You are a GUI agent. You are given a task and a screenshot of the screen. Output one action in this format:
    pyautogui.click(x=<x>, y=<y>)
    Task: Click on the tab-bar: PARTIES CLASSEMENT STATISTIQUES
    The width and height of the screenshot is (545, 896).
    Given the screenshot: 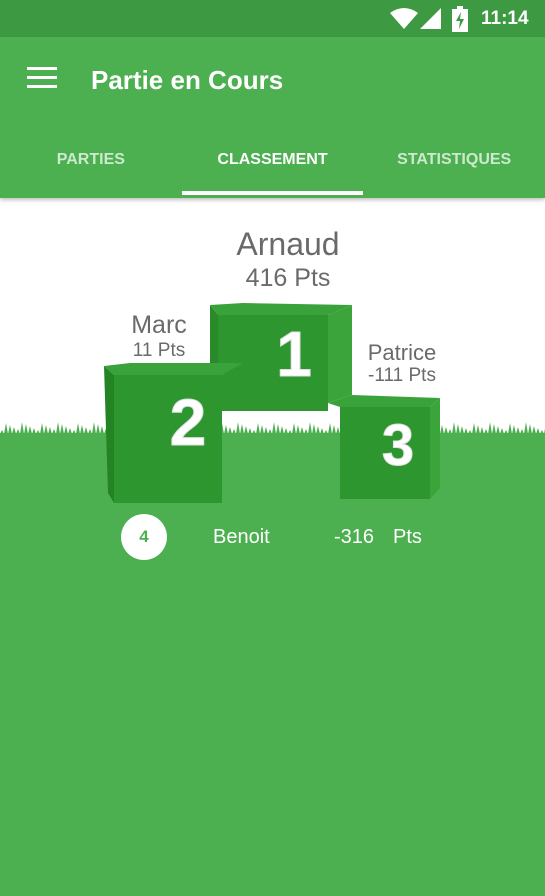 What is the action you would take?
    pyautogui.click(x=272, y=161)
    